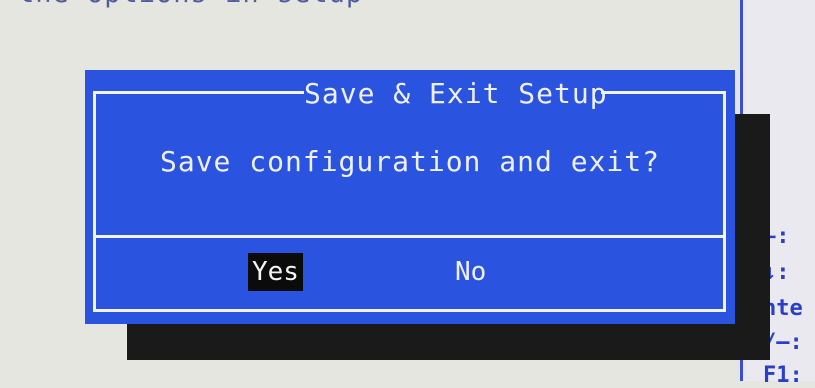  I want to click on key-hint-f1: F1:, so click(783, 375).